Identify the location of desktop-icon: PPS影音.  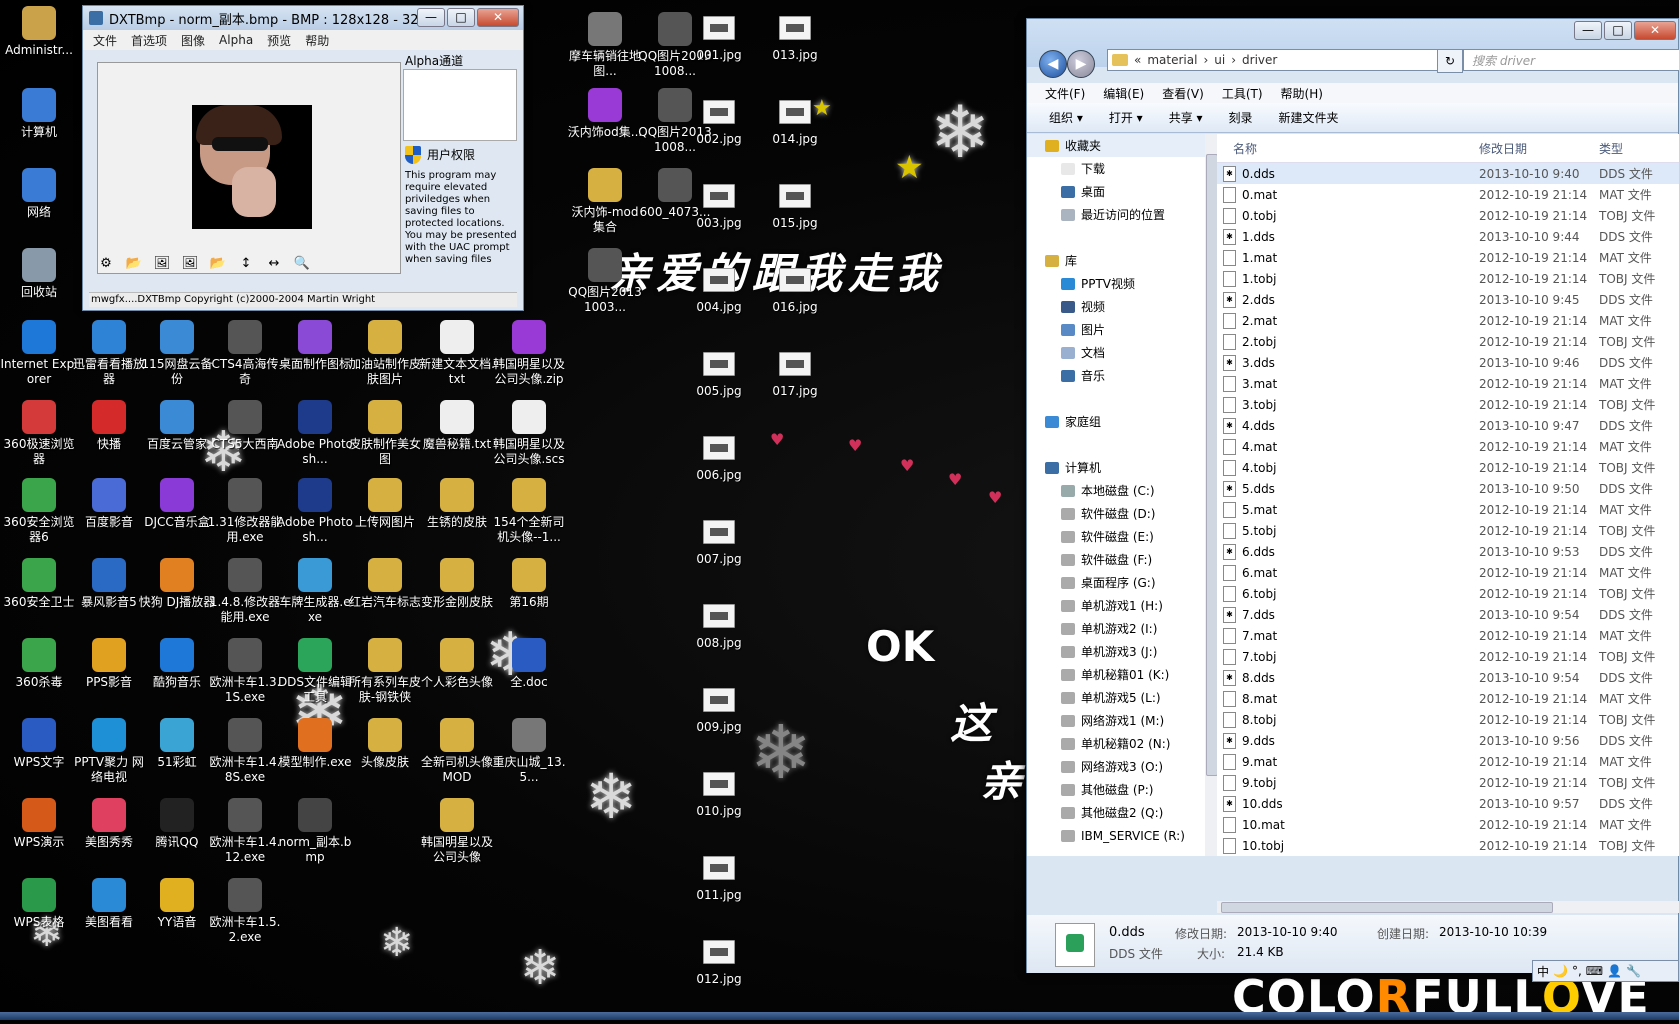
(109, 663).